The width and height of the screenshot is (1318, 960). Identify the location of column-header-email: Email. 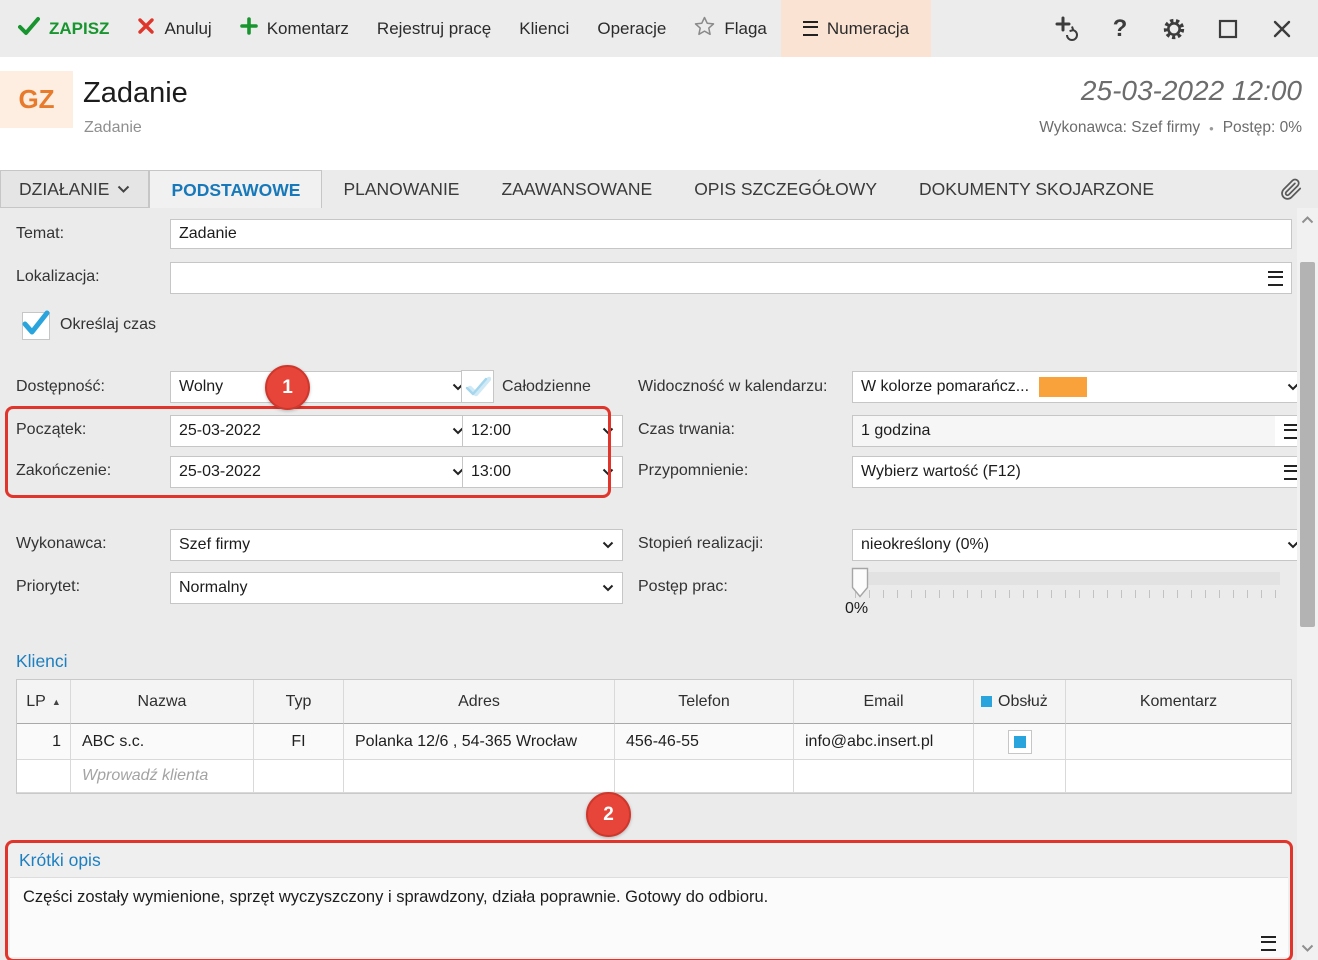
(884, 702).